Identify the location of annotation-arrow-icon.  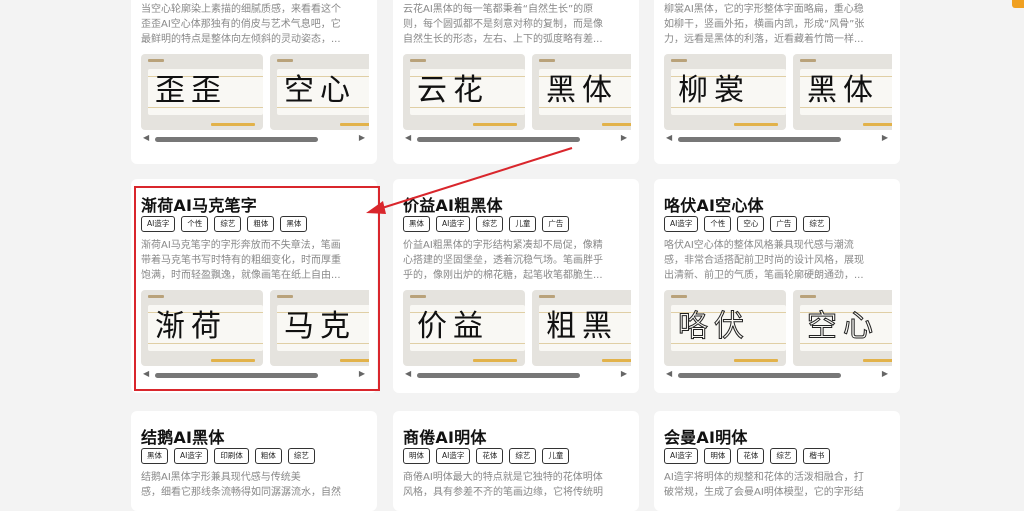
(469, 180).